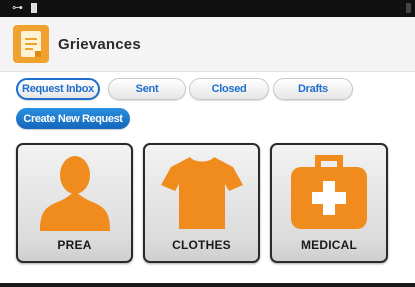 This screenshot has width=415, height=287. Describe the element at coordinates (147, 89) in the screenshot. I see `tab-sent: Sent` at that location.